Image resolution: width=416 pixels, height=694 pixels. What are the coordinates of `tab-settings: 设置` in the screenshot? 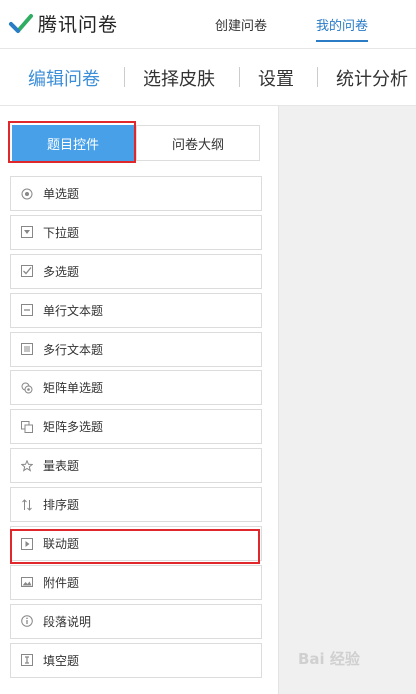 It's located at (276, 78).